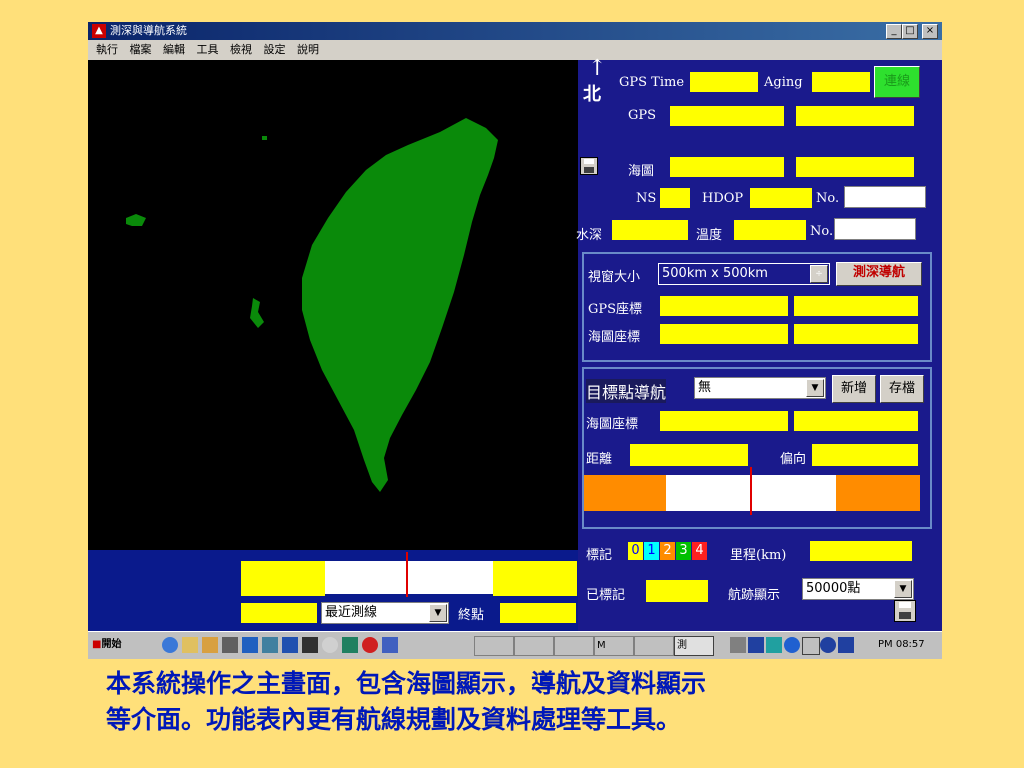 The width and height of the screenshot is (1024, 768). I want to click on add-target-button: 新增, so click(854, 389).